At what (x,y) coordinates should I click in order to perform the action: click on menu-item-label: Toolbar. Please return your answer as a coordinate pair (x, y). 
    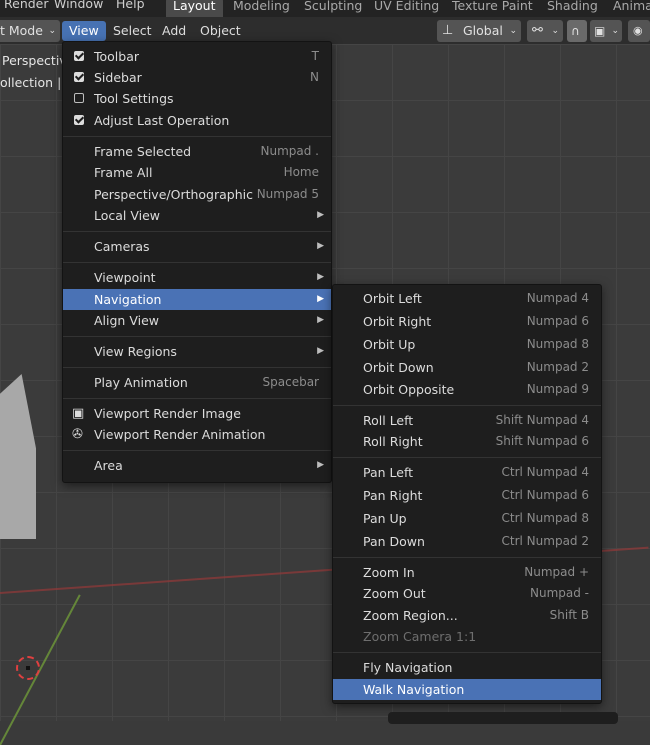
    Looking at the image, I should click on (117, 56).